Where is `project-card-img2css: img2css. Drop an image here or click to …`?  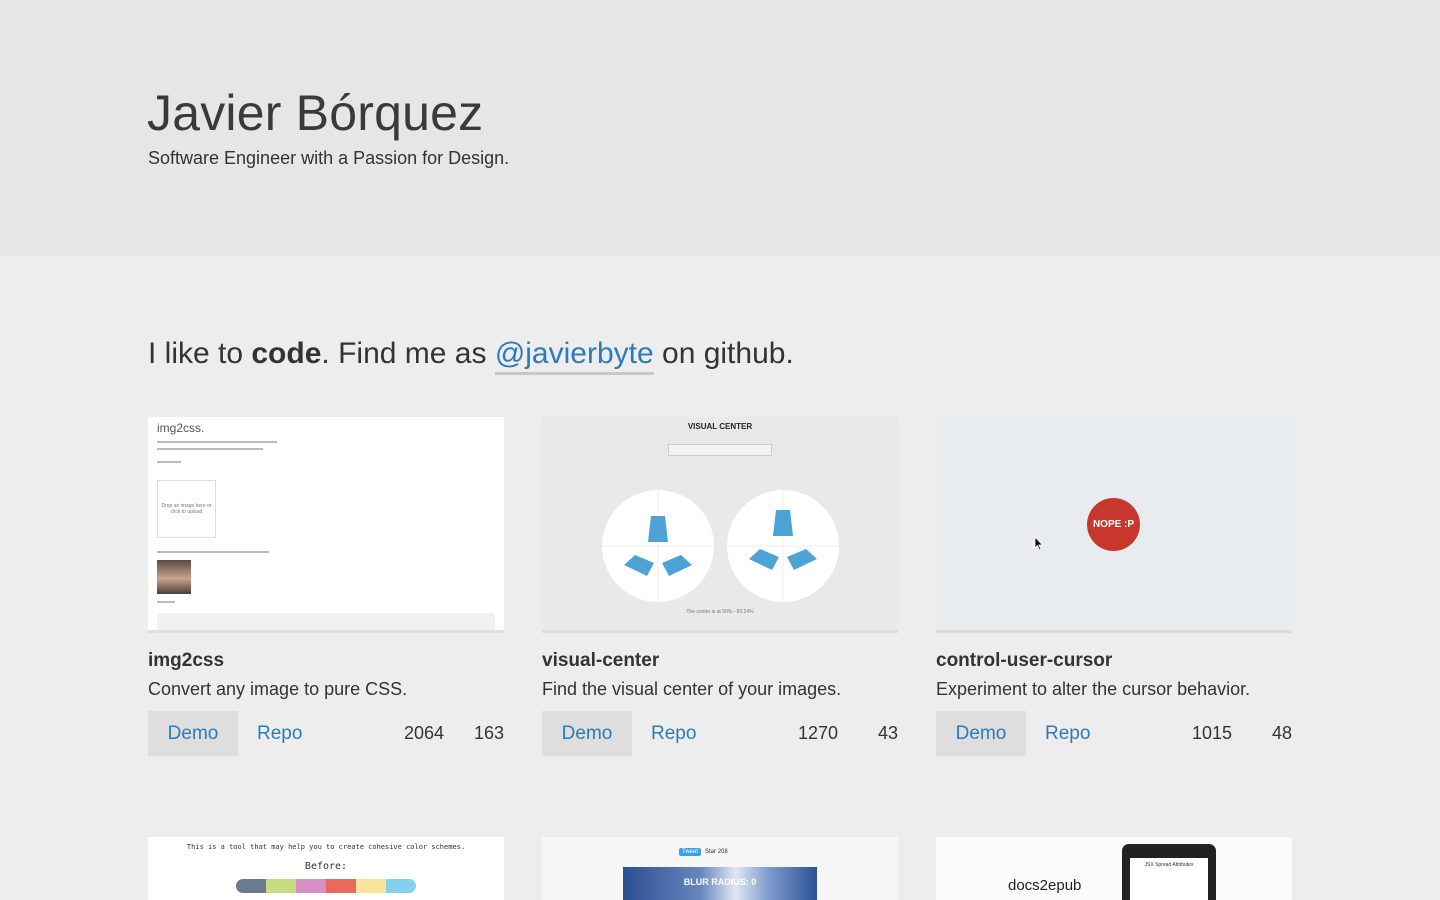
project-card-img2css: img2css. Drop an image here or click to … is located at coordinates (326, 586).